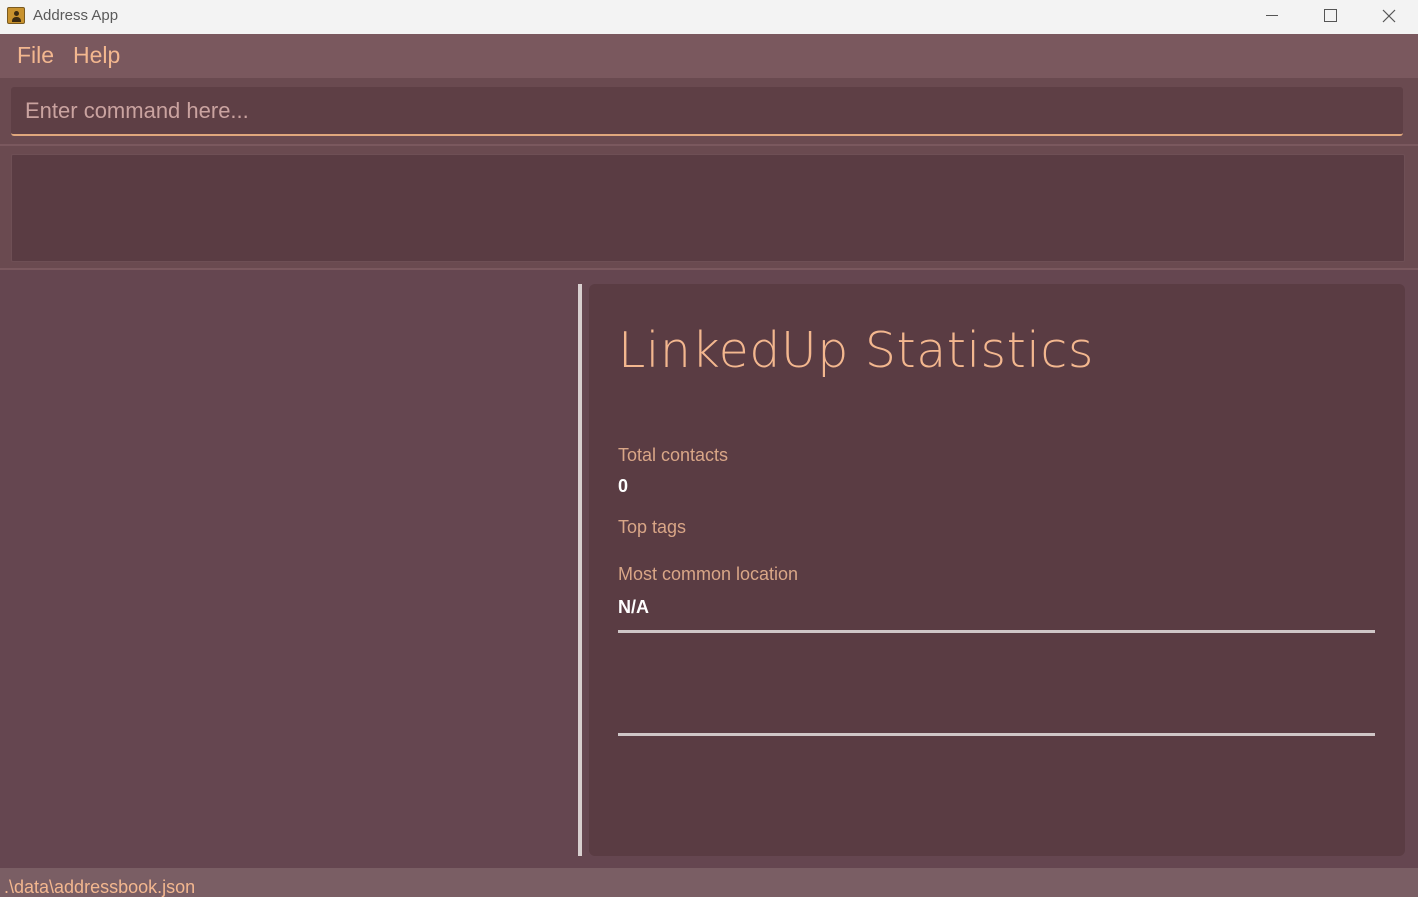  What do you see at coordinates (652, 527) in the screenshot?
I see `top-tags-label: Top tags` at bounding box center [652, 527].